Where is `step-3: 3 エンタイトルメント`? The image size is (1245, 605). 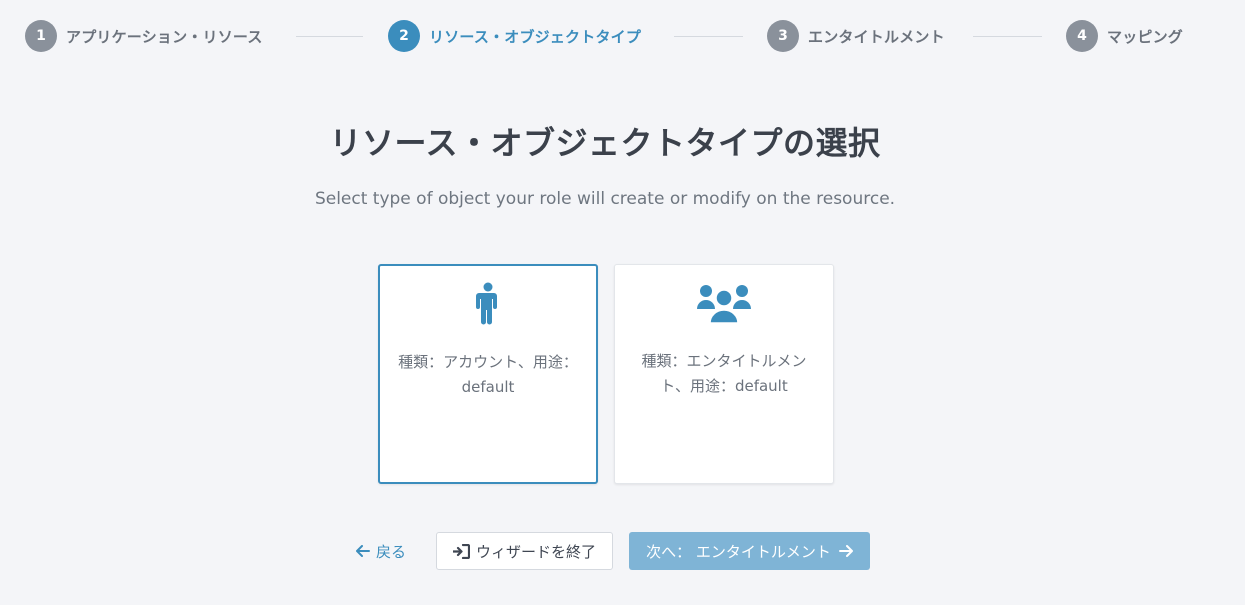 step-3: 3 エンタイトルメント is located at coordinates (856, 36).